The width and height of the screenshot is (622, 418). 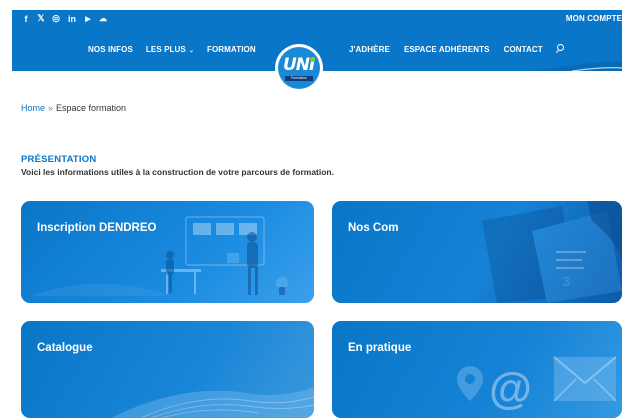 What do you see at coordinates (110, 49) in the screenshot?
I see `nav-nos-infos: NOS INFOS` at bounding box center [110, 49].